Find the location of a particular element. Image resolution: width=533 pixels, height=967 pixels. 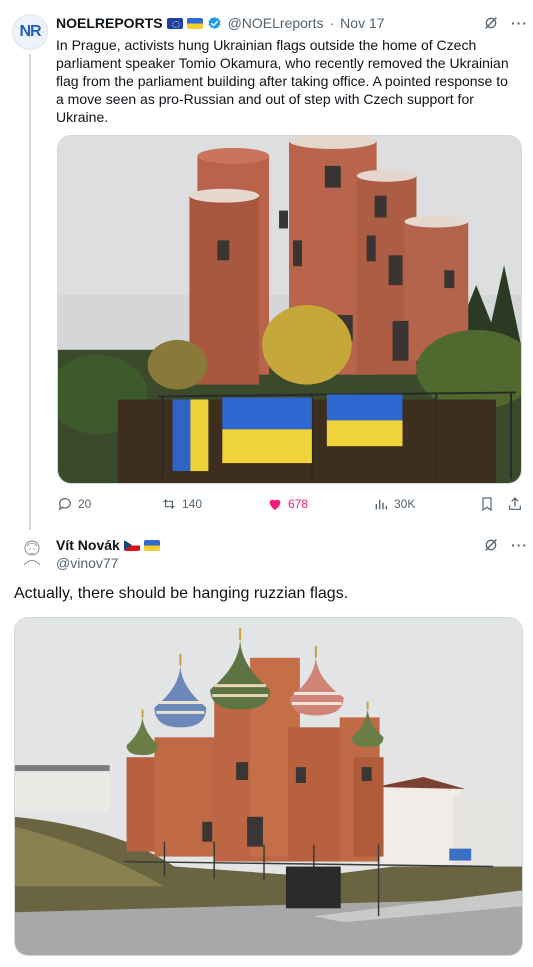

display-name: NOELREPORTS is located at coordinates (109, 23).